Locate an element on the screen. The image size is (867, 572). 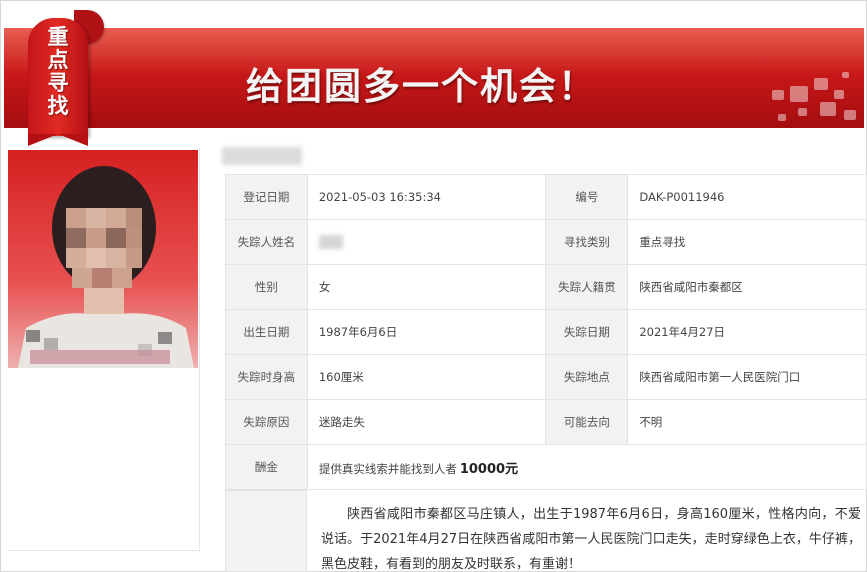
redacted-name is located at coordinates (330, 242).